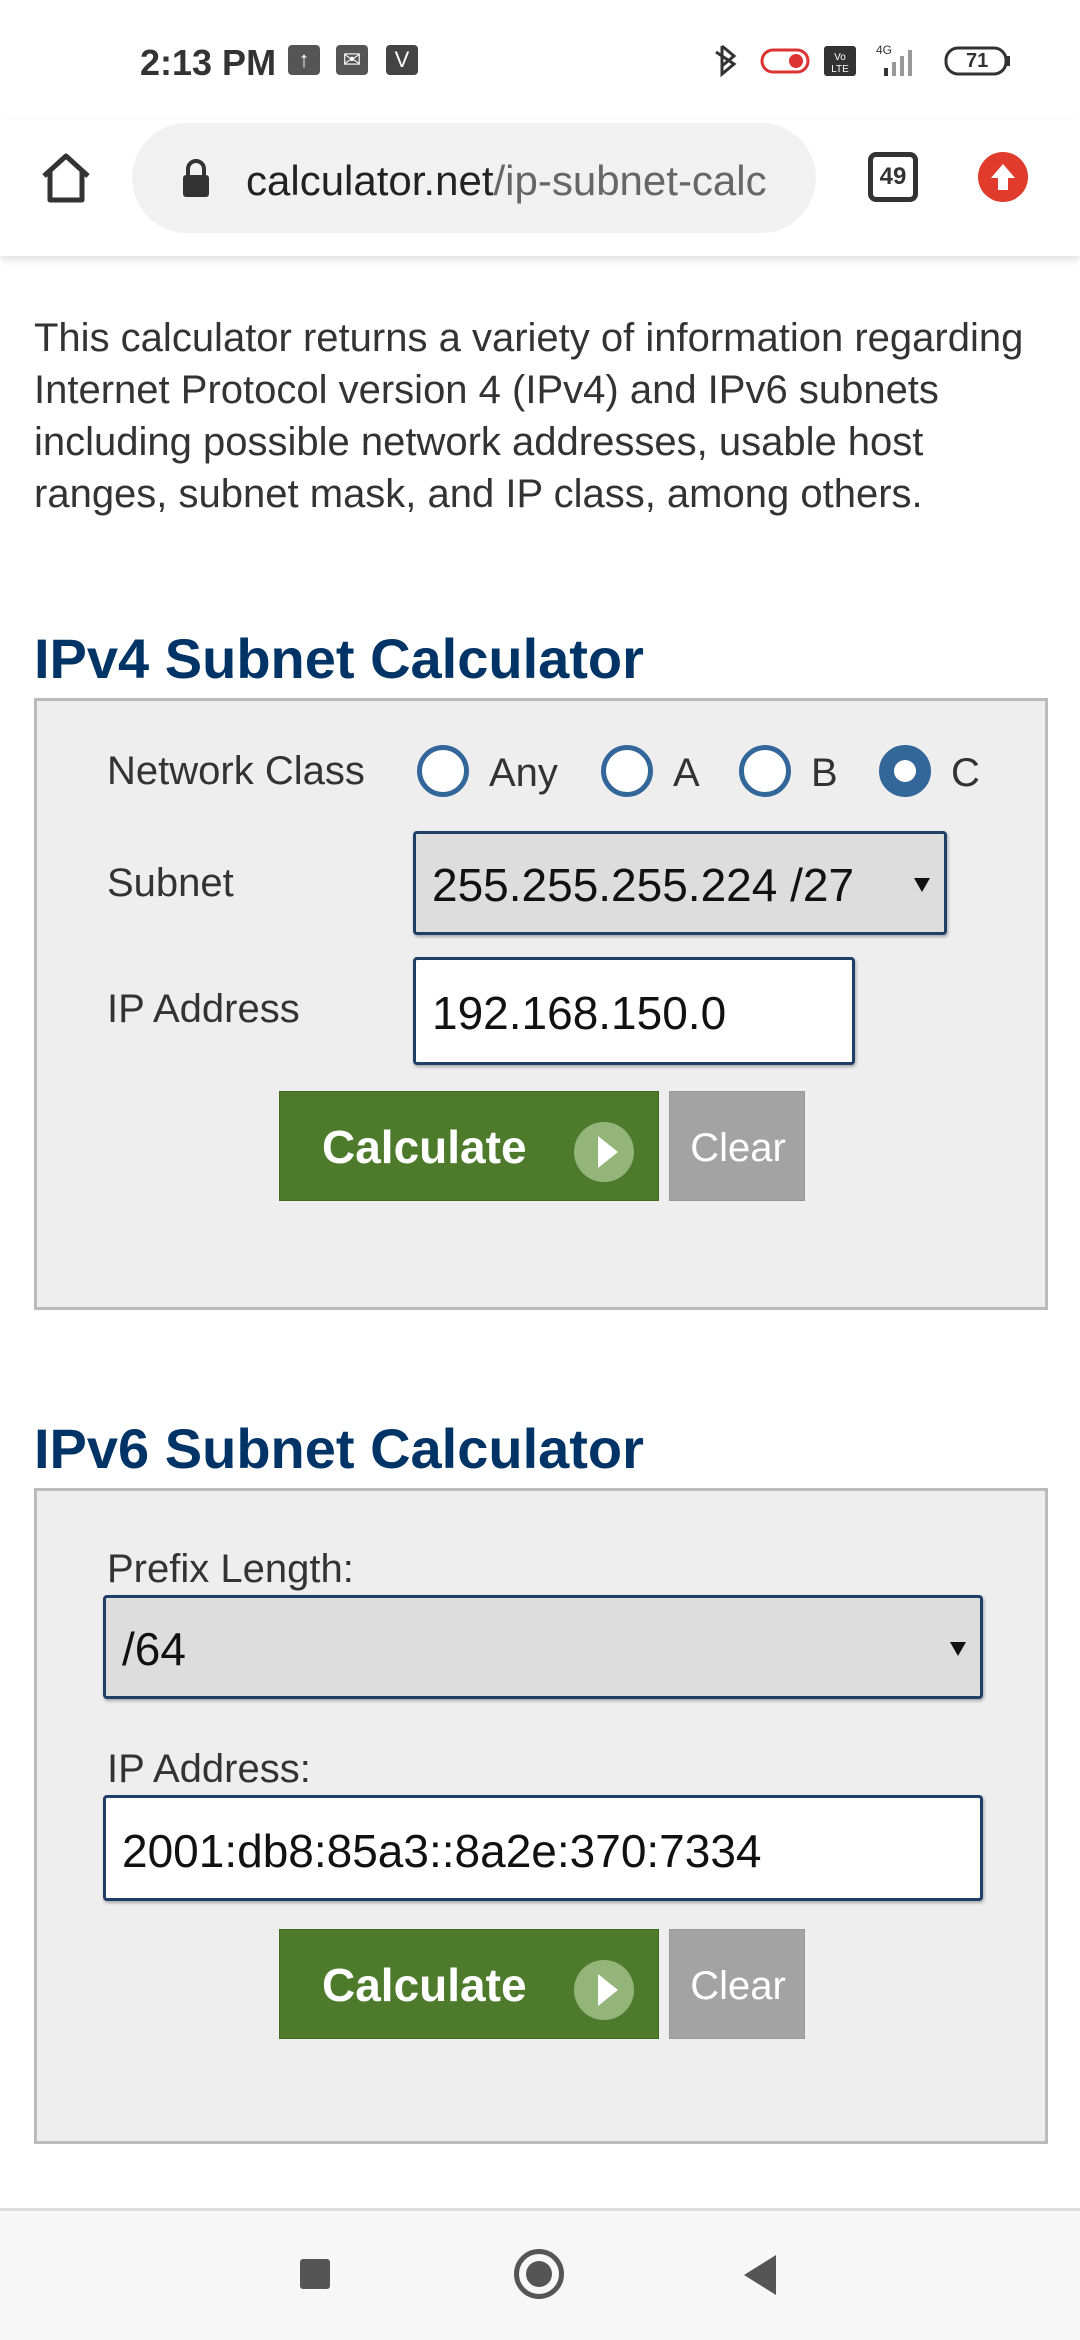 This screenshot has height=2340, width=1080. Describe the element at coordinates (977, 61) in the screenshot. I see `battery-level: 71` at that location.